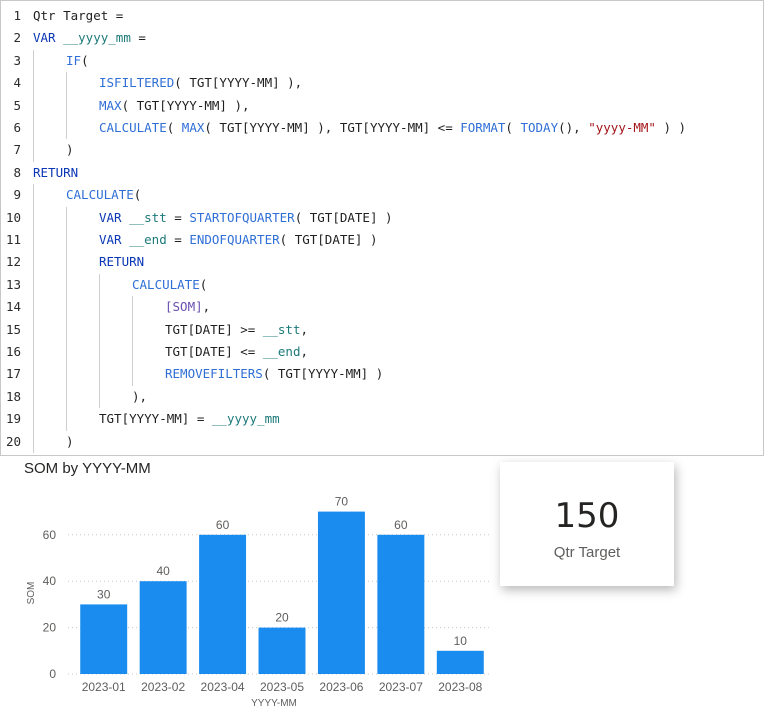 The width and height of the screenshot is (766, 716). Describe the element at coordinates (17, 105) in the screenshot. I see `line-number: 5` at that location.